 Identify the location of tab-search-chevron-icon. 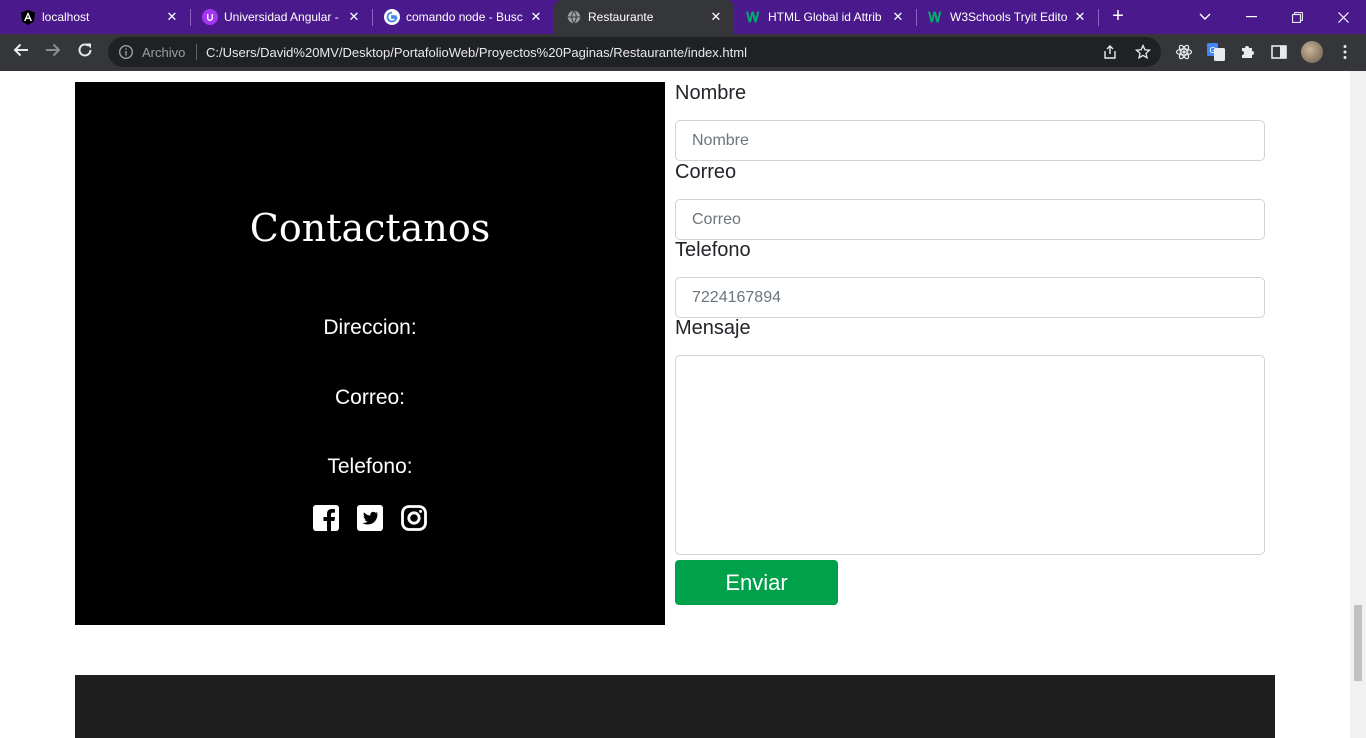
(1205, 17).